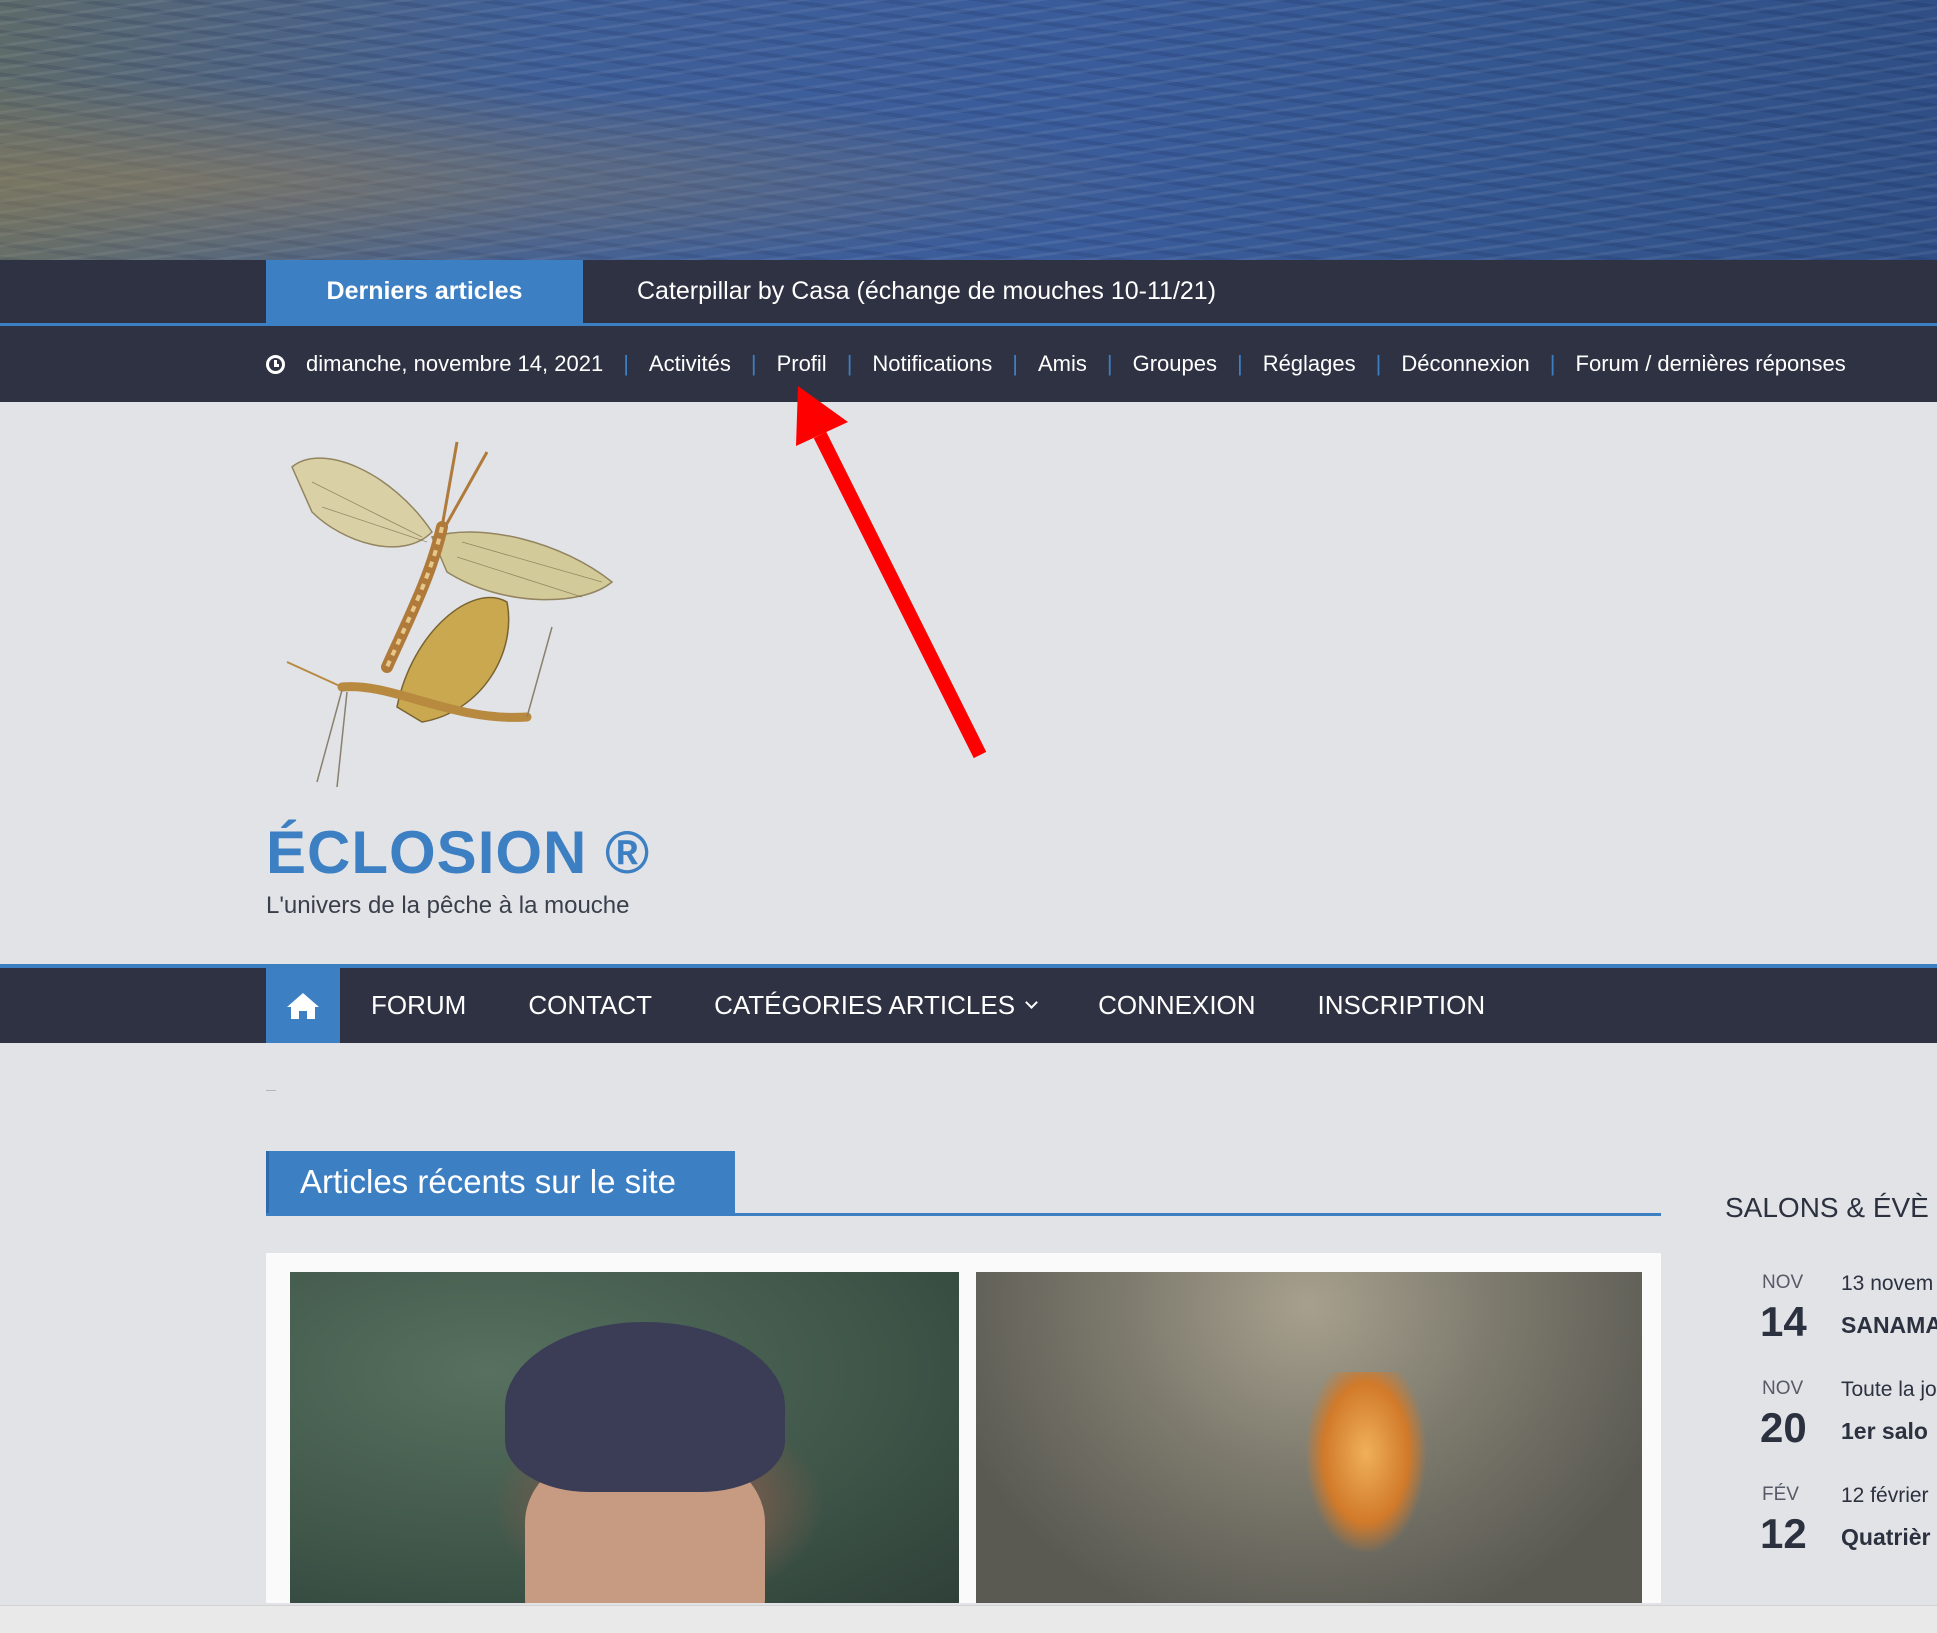 This screenshot has height=1633, width=1937. Describe the element at coordinates (645, 1407) in the screenshot. I see `portrait-cap` at that location.